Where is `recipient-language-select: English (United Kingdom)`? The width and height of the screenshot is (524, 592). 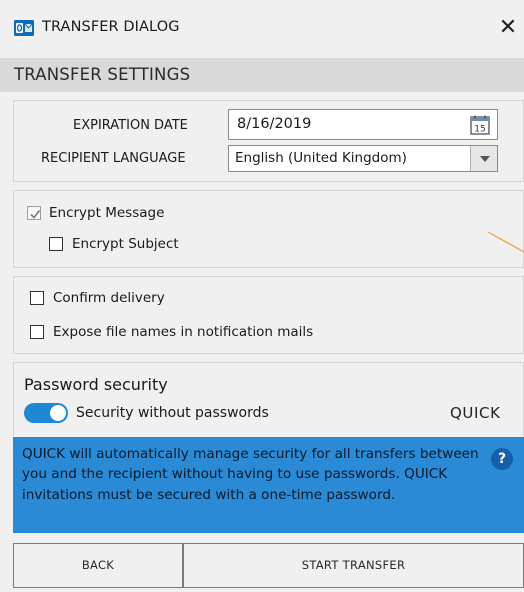
recipient-language-select: English (United Kingdom) is located at coordinates (363, 158).